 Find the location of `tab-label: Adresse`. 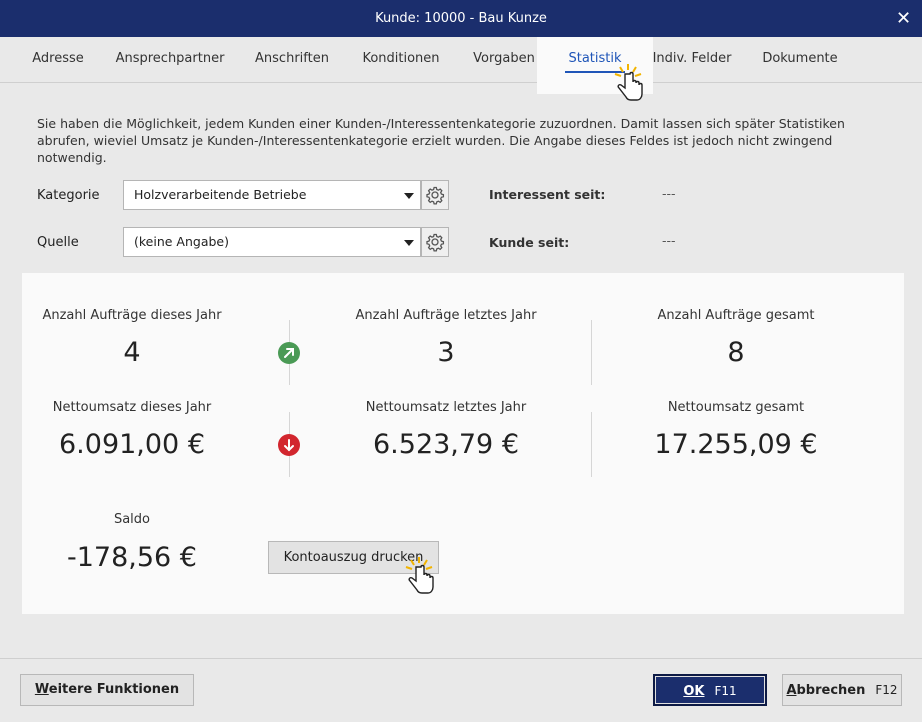

tab-label: Adresse is located at coordinates (58, 58).